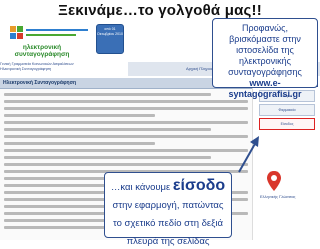  What do you see at coordinates (248, 154) in the screenshot?
I see `pointer-arrow-icon` at bounding box center [248, 154].